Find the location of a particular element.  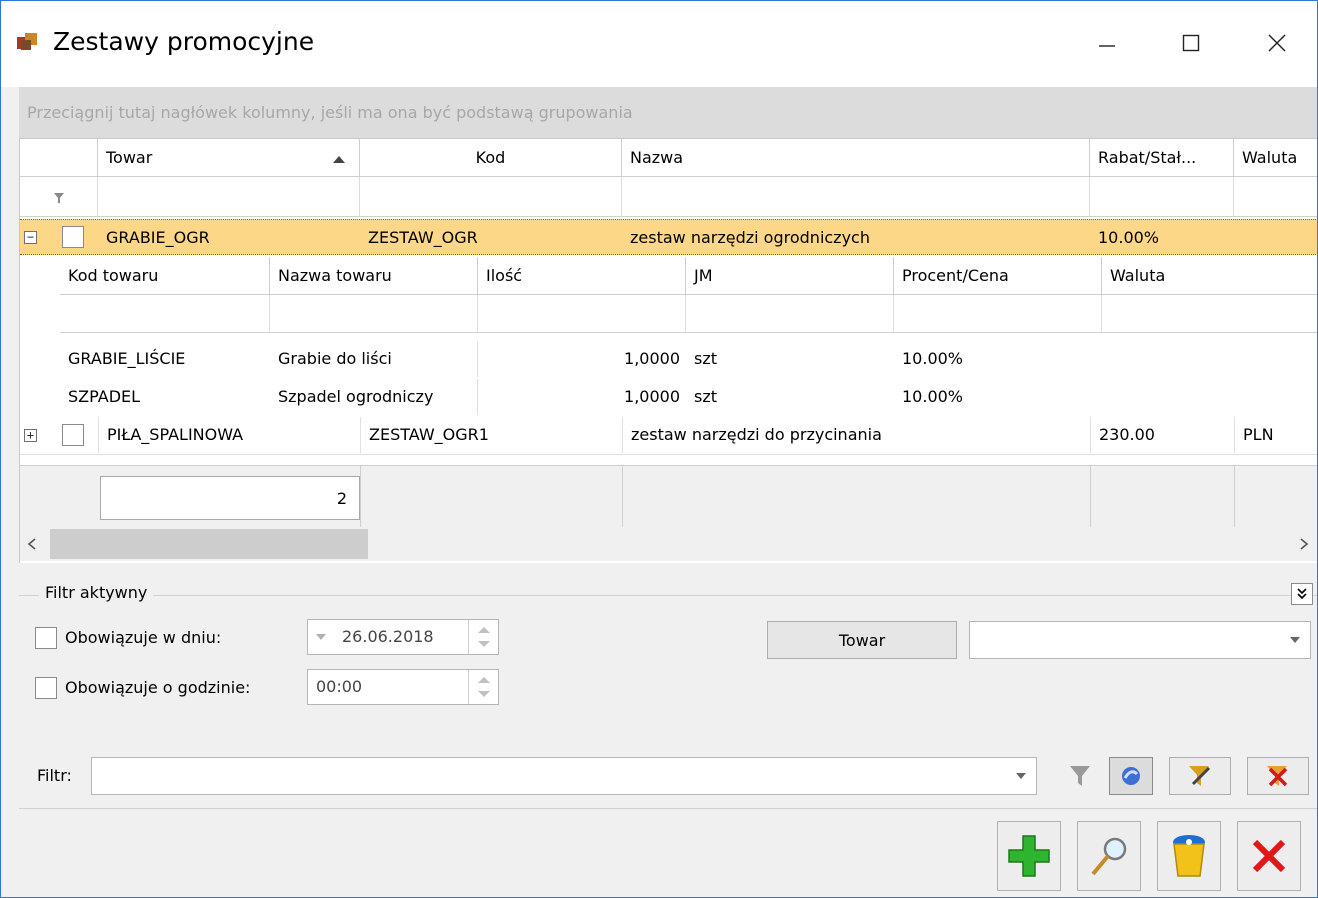

funnel-icon is located at coordinates (1080, 776).